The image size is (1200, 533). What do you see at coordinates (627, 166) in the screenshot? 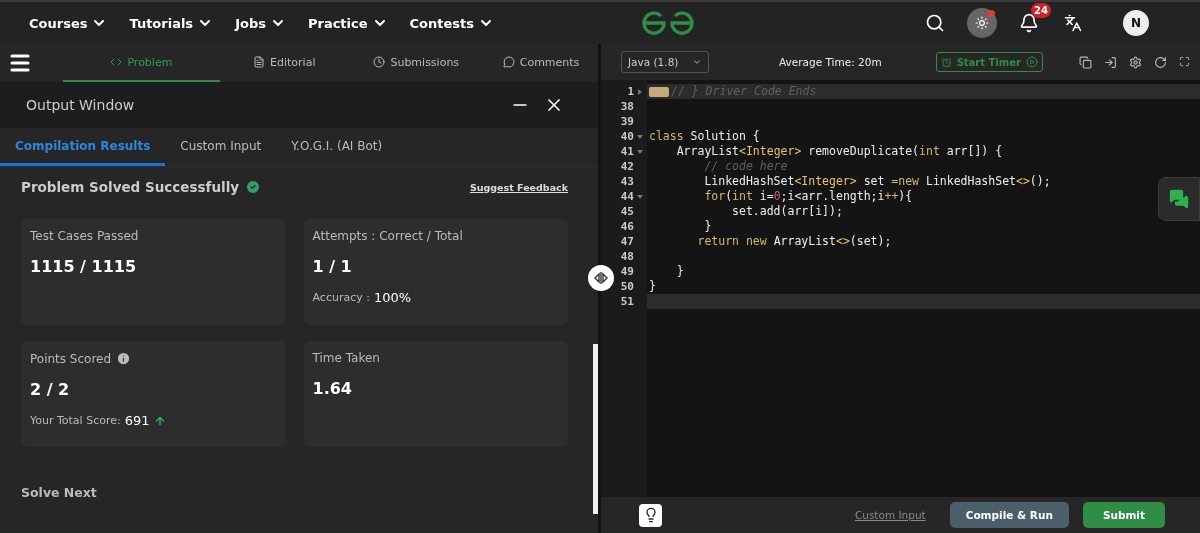
I see `line-number: 42` at bounding box center [627, 166].